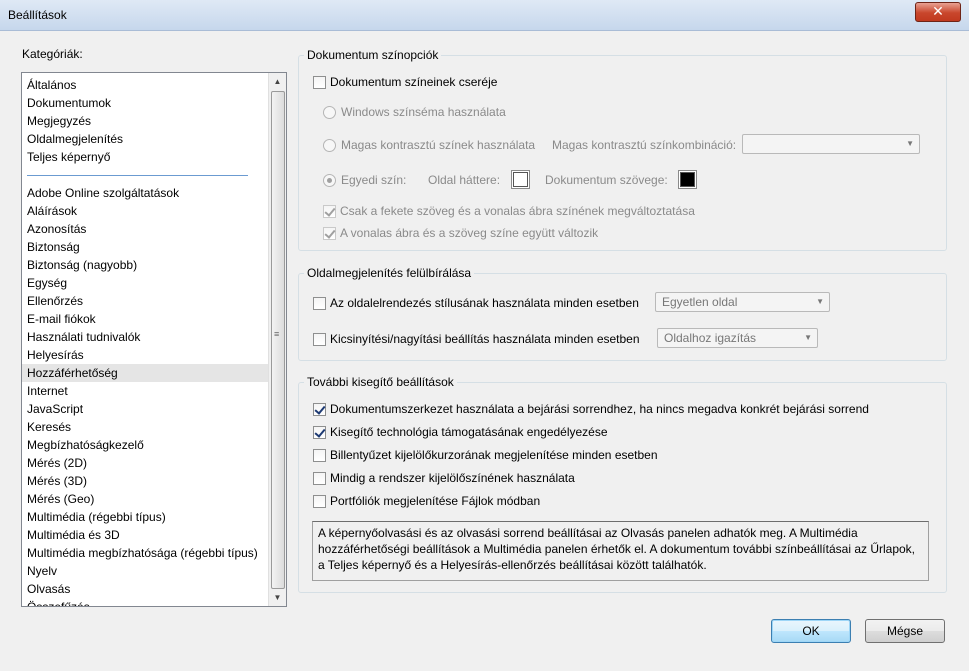  What do you see at coordinates (373, 55) in the screenshot?
I see `doc-colors-title: Dokumentum színopciók` at bounding box center [373, 55].